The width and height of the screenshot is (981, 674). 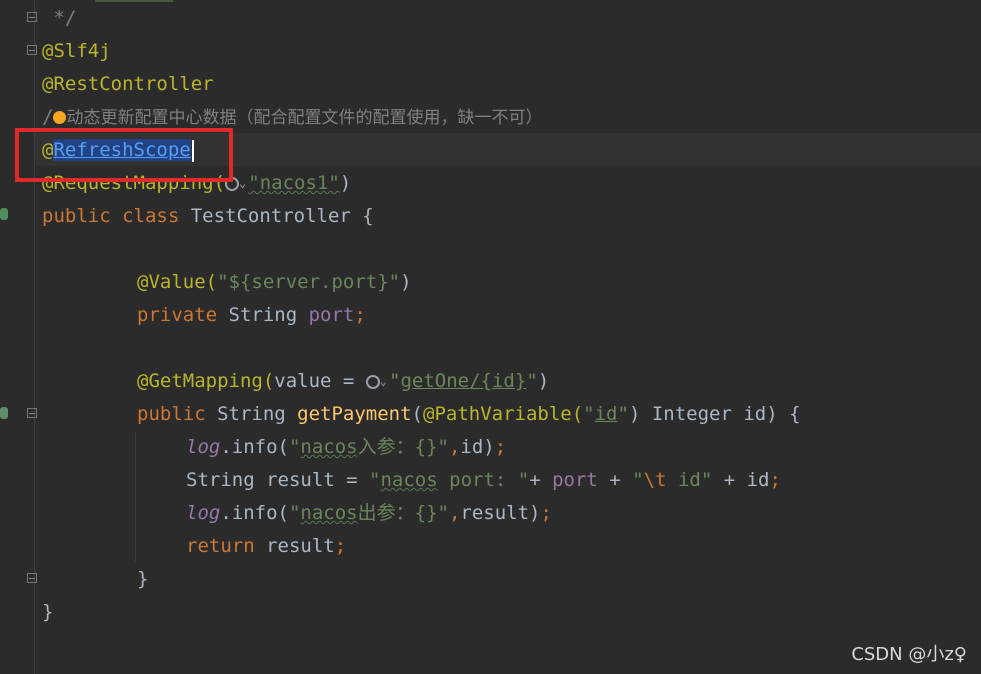 I want to click on code-line: return result;, so click(x=266, y=546).